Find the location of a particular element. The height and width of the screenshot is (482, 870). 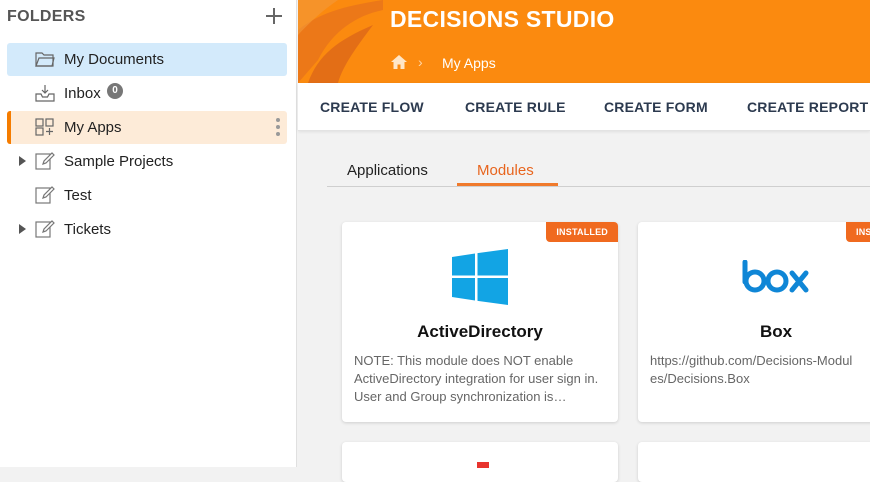

folder-label: Inbox is located at coordinates (82, 93).